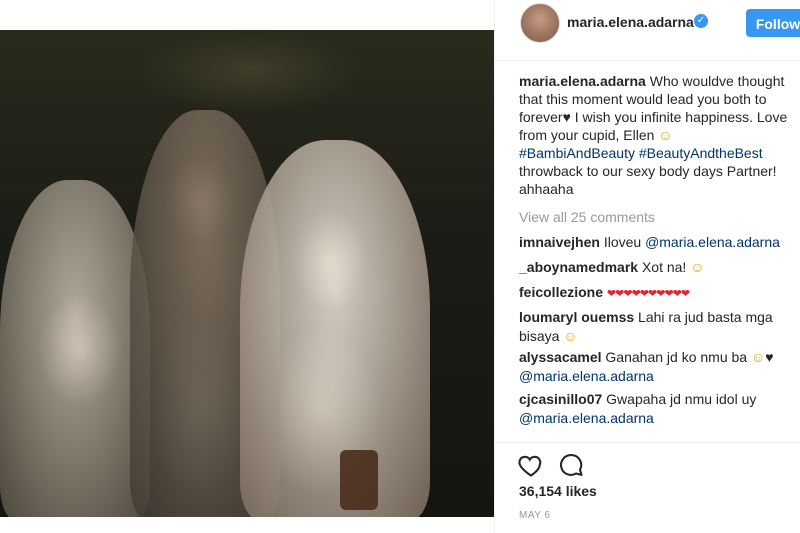 This screenshot has height=533, width=800. I want to click on photo-person-left, so click(75, 348).